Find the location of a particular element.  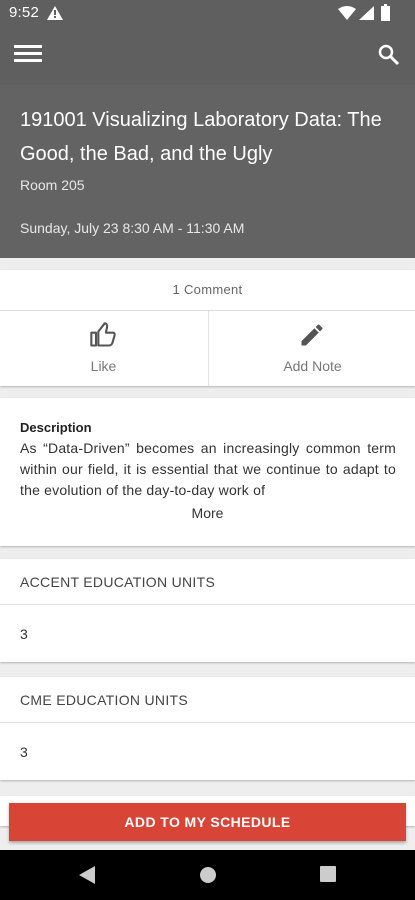

add-note-label: Add Note is located at coordinates (312, 366).